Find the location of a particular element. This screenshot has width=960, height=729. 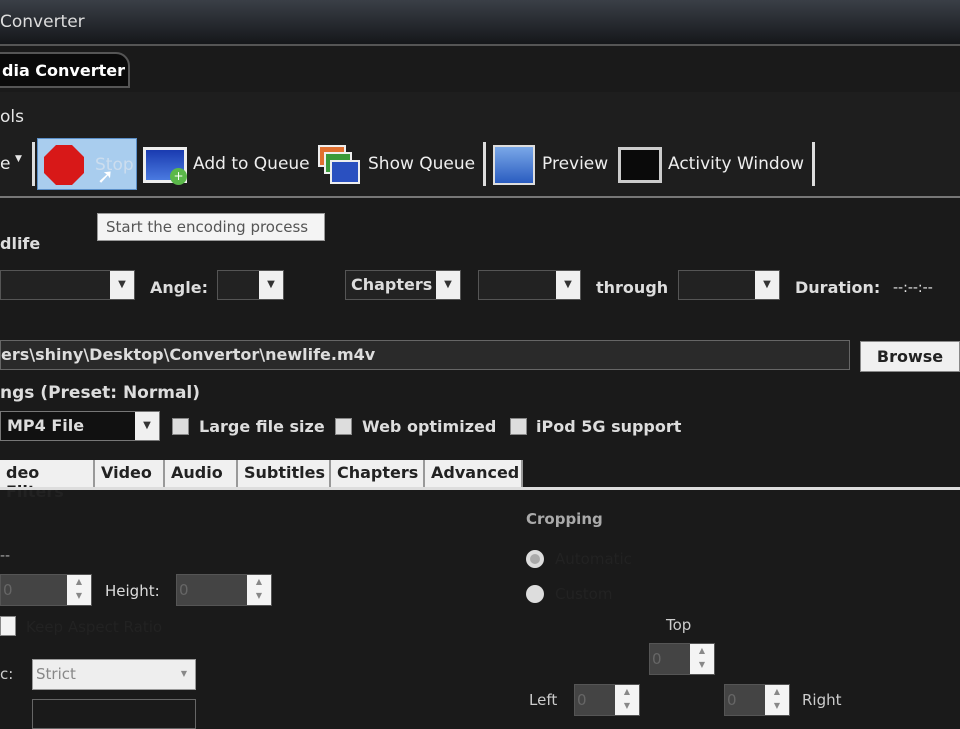

window-title: Converter is located at coordinates (42, 22).